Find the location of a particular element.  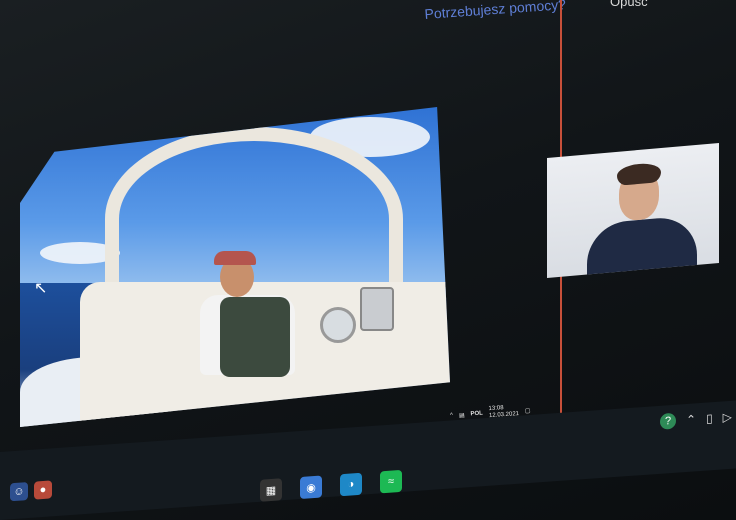

sailor-cap is located at coordinates (235, 258).